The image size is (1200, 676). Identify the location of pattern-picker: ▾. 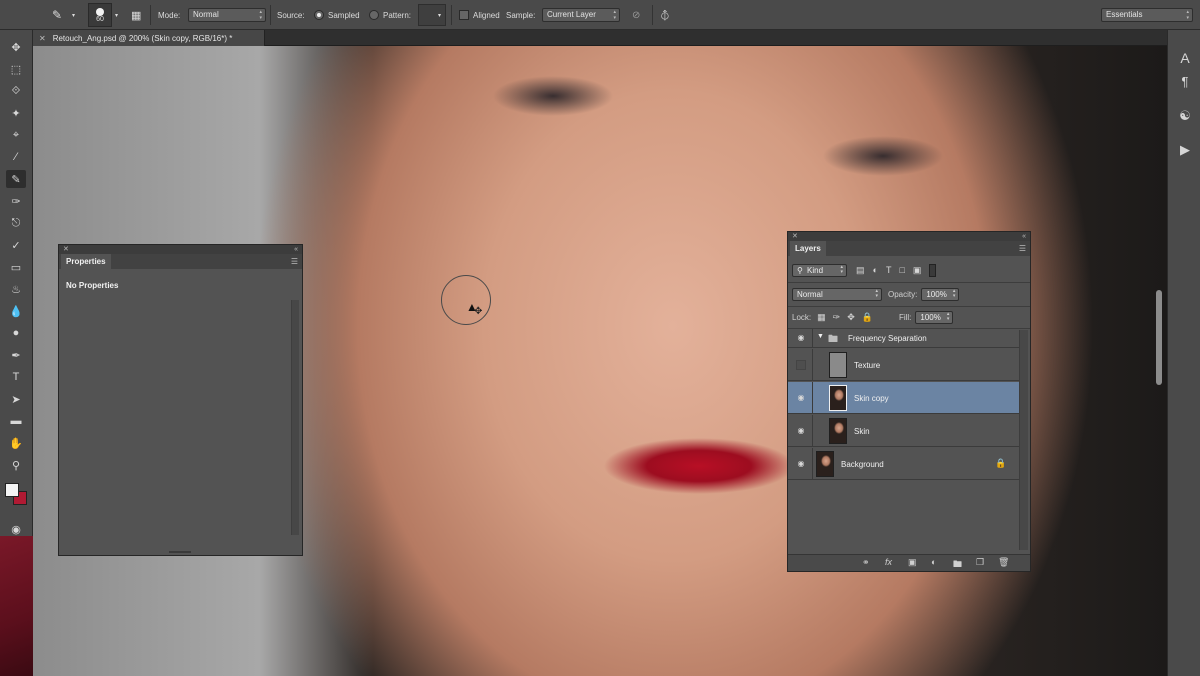
(432, 15).